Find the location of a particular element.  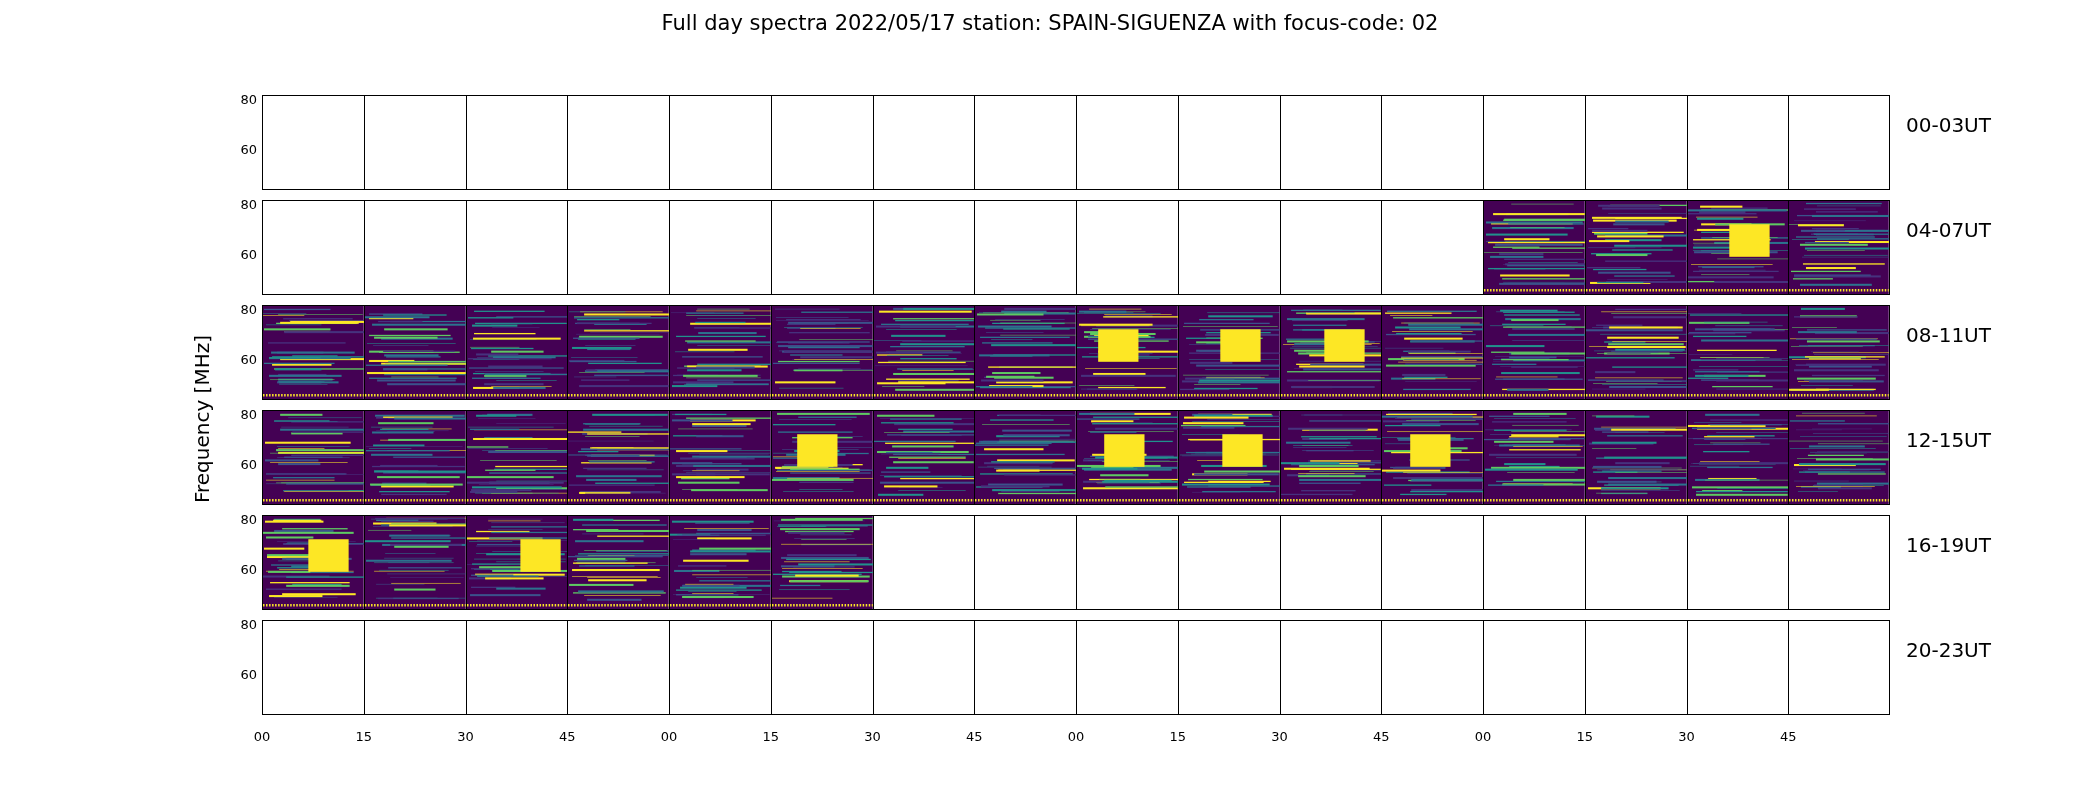

row-label: 16-19UT is located at coordinates (1948, 545).